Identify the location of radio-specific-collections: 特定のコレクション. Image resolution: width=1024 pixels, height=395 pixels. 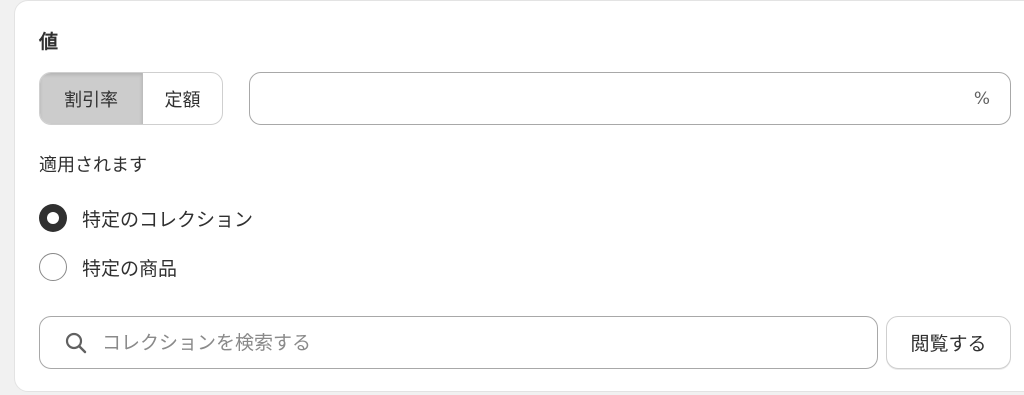
(146, 218).